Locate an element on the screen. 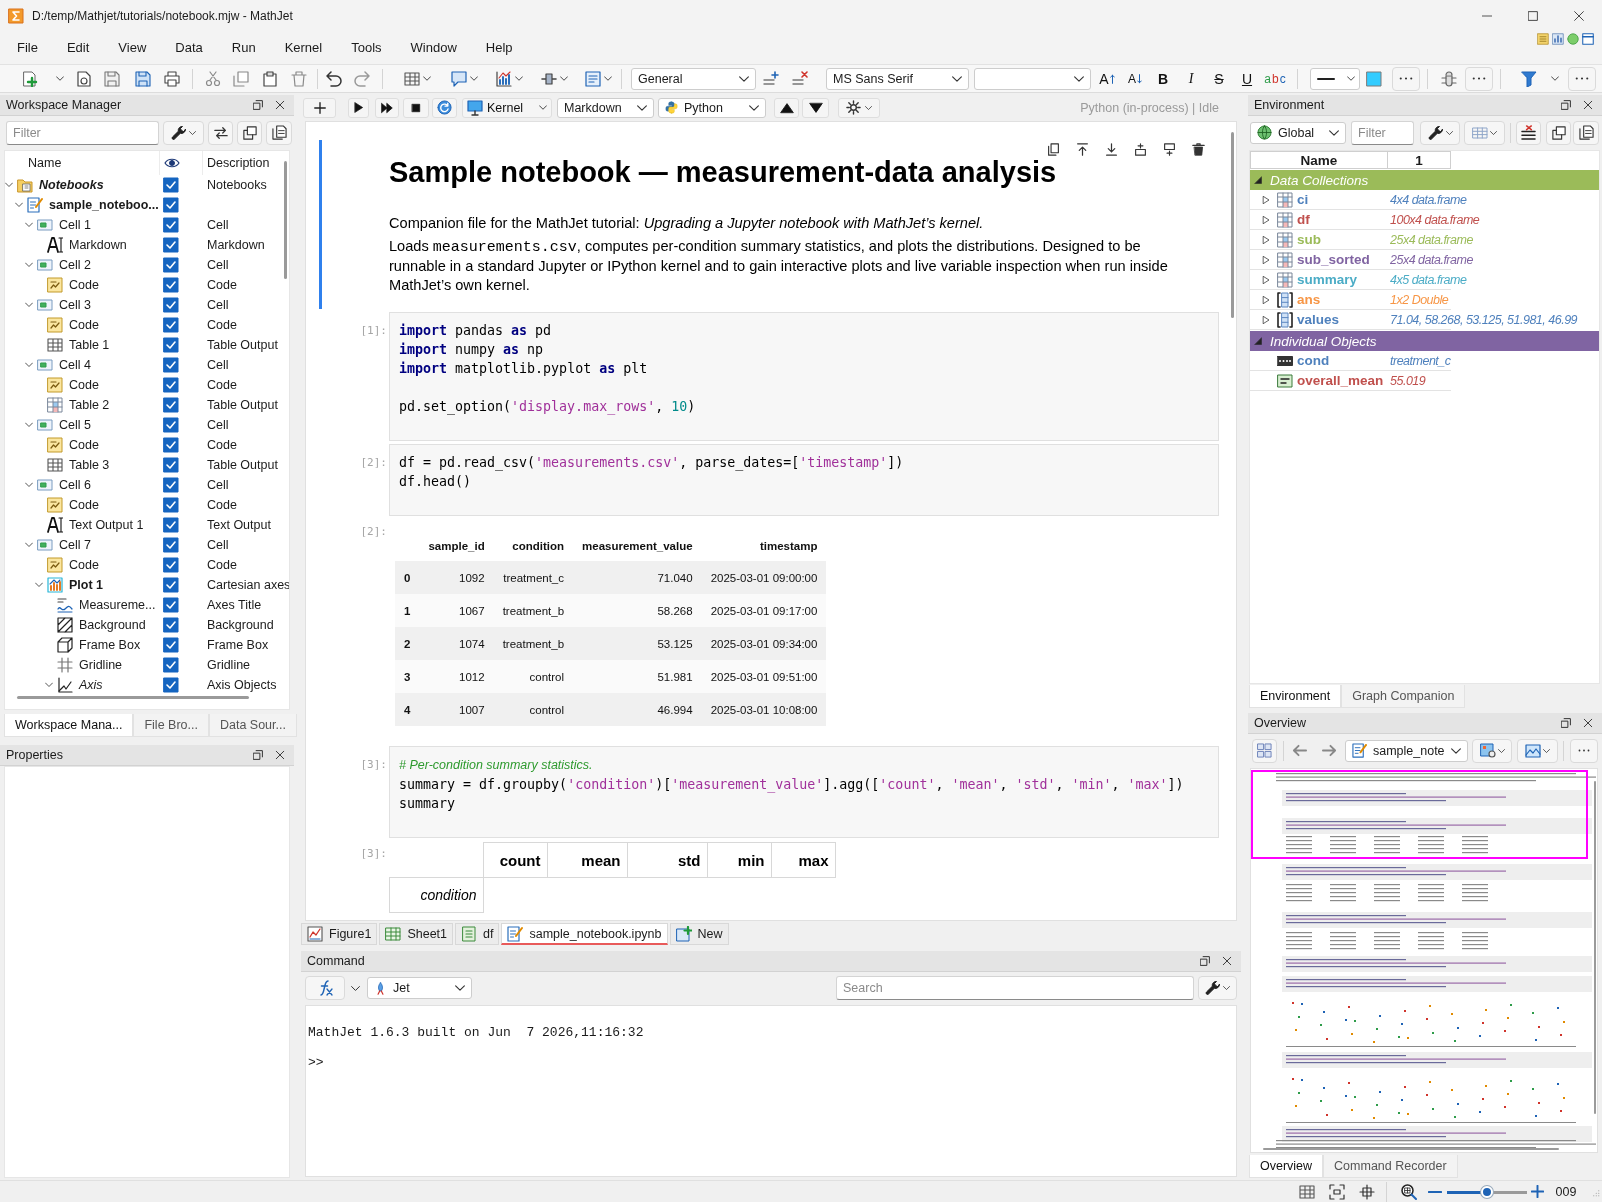 The width and height of the screenshot is (1602, 1202). code-editor: import pandas as pd import numpy as np import matplotlib.pyplot as plt pd.set_option('display.max_rows', 10) is located at coordinates (804, 376).